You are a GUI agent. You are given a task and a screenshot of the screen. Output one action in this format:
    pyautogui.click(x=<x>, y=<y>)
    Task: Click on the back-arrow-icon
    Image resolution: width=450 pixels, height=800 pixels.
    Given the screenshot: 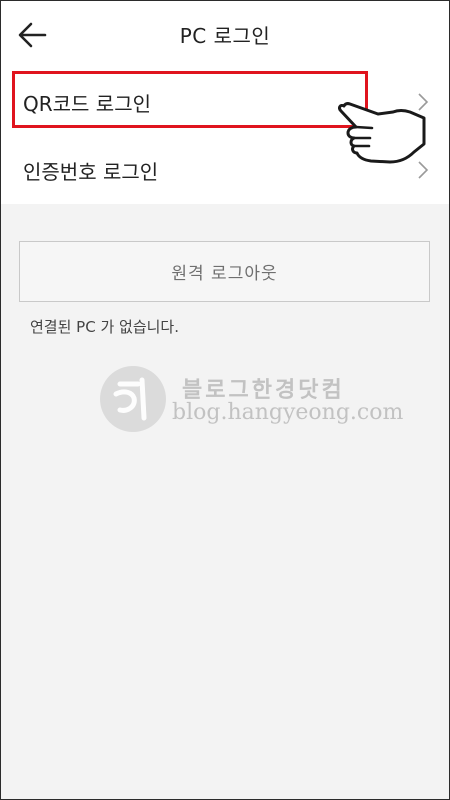 What is the action you would take?
    pyautogui.click(x=32, y=35)
    